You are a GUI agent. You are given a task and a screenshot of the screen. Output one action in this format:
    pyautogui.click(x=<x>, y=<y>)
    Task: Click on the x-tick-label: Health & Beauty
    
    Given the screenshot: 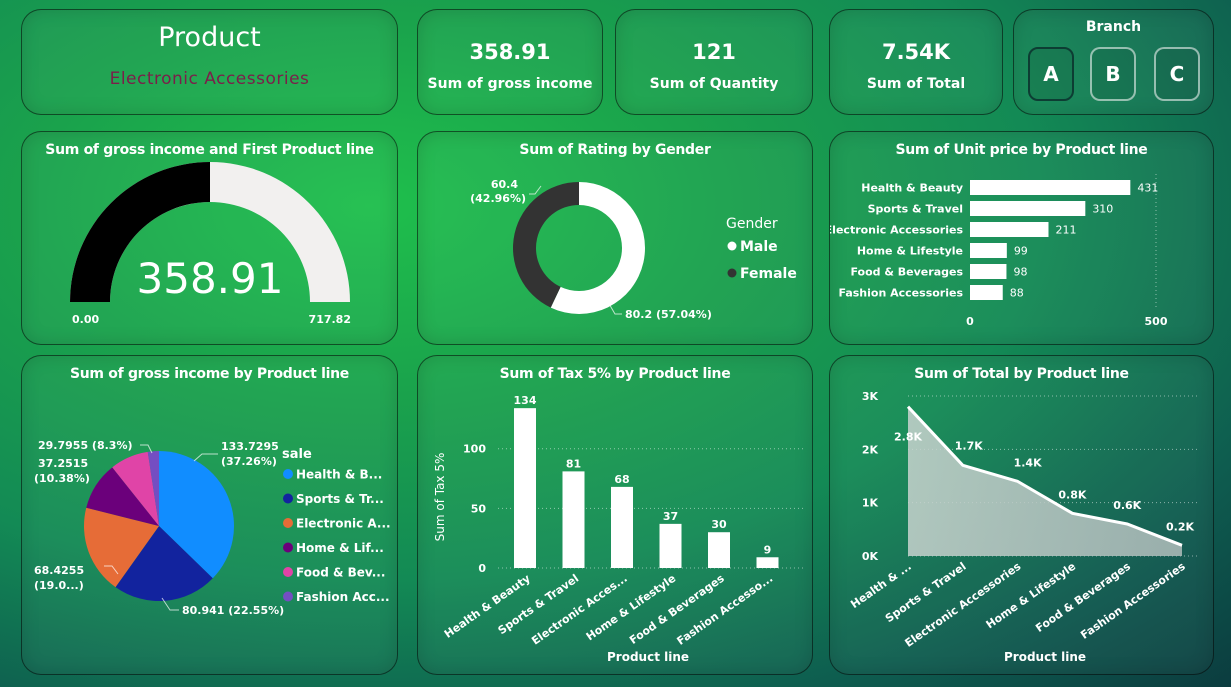 What is the action you would take?
    pyautogui.click(x=487, y=606)
    